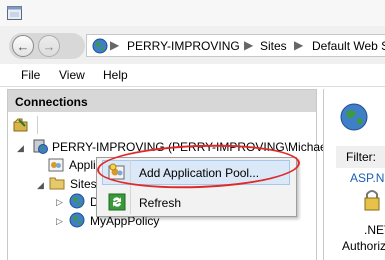  Describe the element at coordinates (273, 46) in the screenshot. I see `breadcrumb-sites: Sites` at that location.